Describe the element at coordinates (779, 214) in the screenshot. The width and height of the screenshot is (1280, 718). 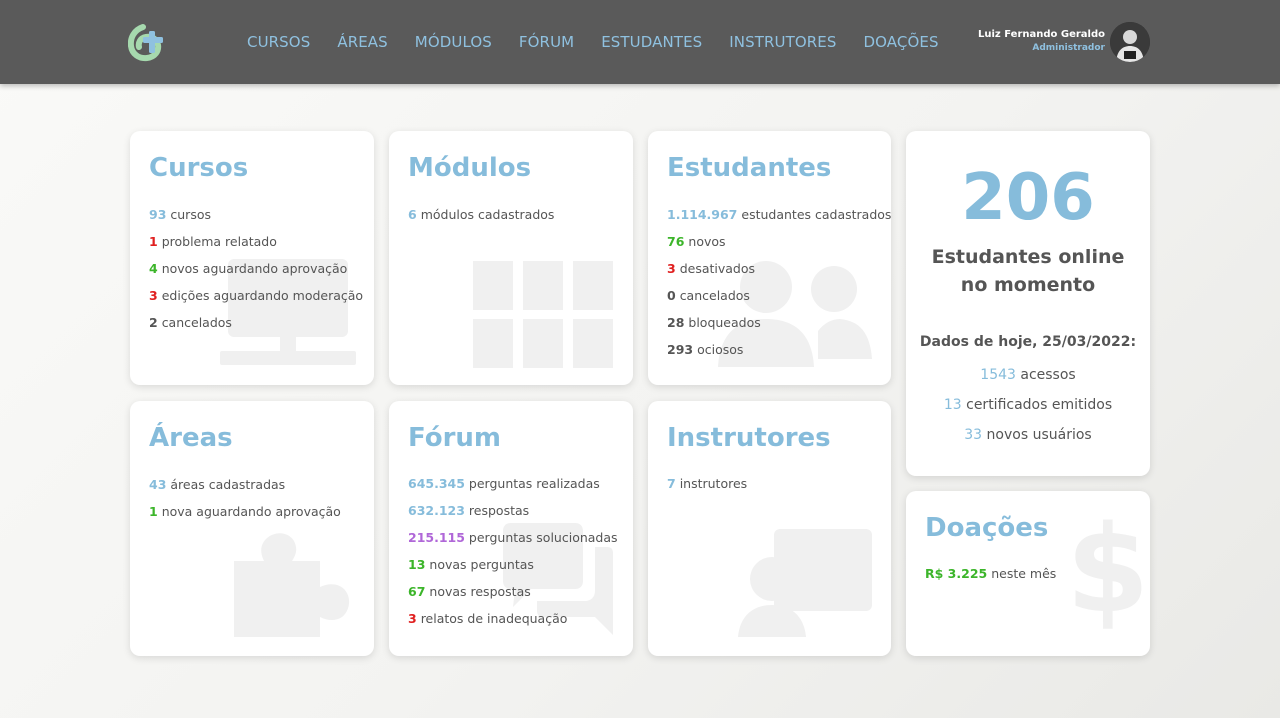
I see `list-item: 1.114.967 estudantes cadastrados` at that location.